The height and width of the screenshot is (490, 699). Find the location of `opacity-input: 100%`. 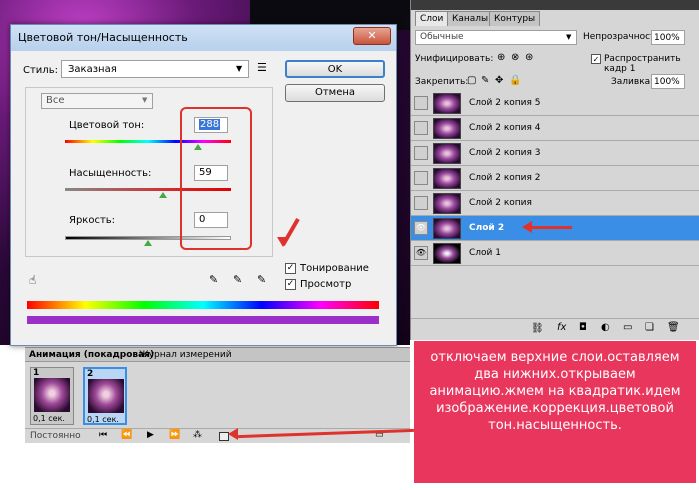

opacity-input: 100% is located at coordinates (668, 37).